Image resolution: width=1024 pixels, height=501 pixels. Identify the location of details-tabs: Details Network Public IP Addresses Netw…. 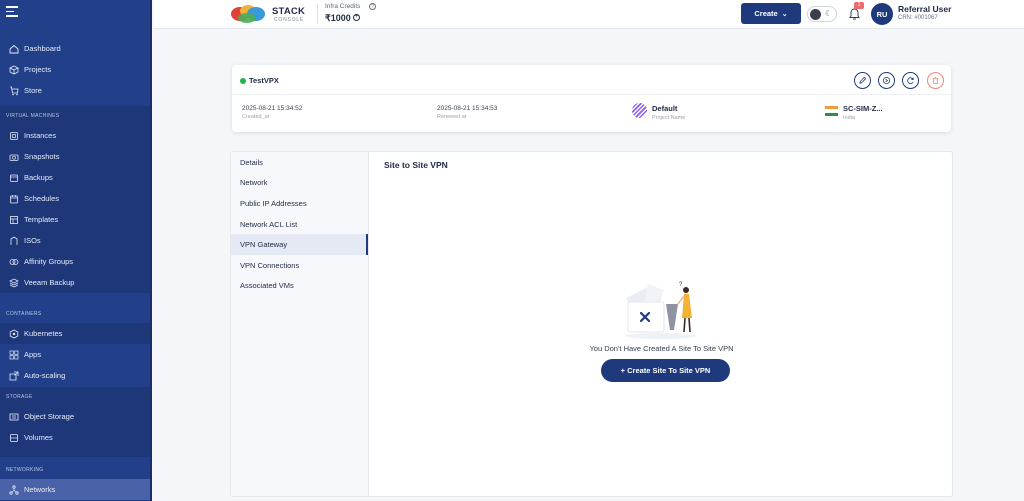
(300, 324).